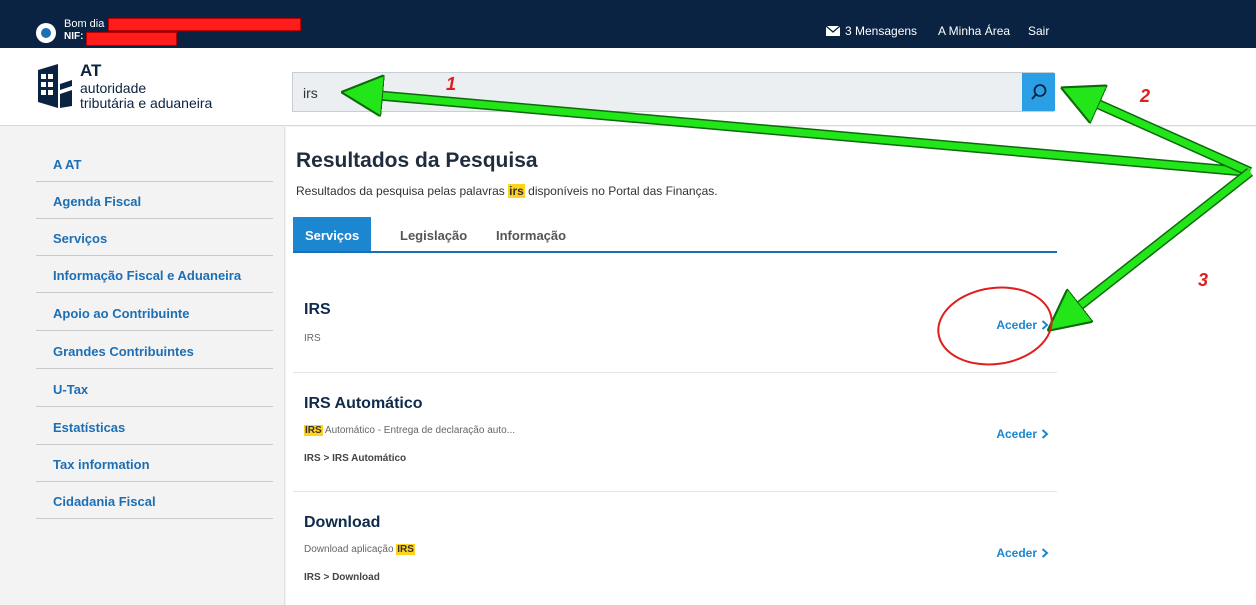 The height and width of the screenshot is (605, 1256). I want to click on result-path: IRS > IRS Automático, so click(355, 458).